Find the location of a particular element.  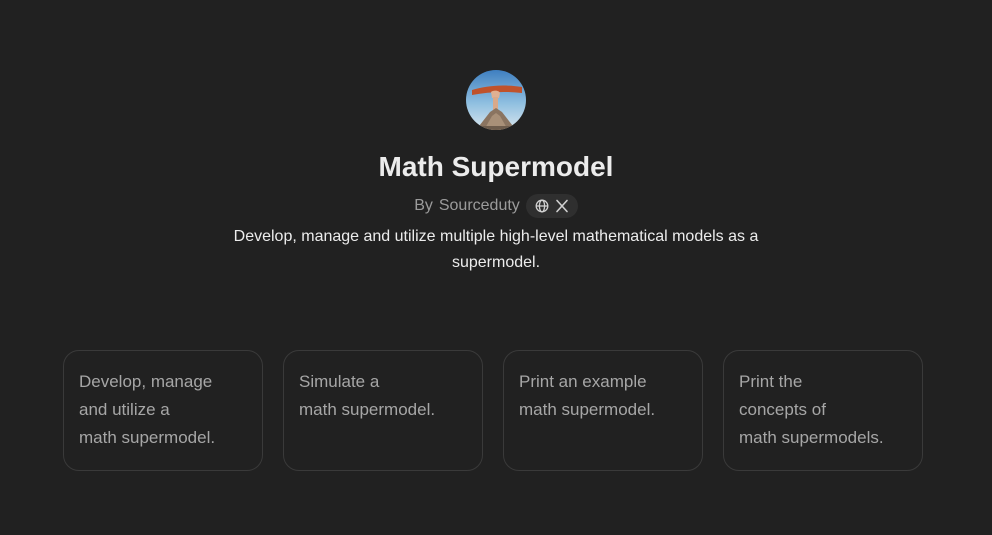

gpt-title: Math Supermodel is located at coordinates (496, 166).